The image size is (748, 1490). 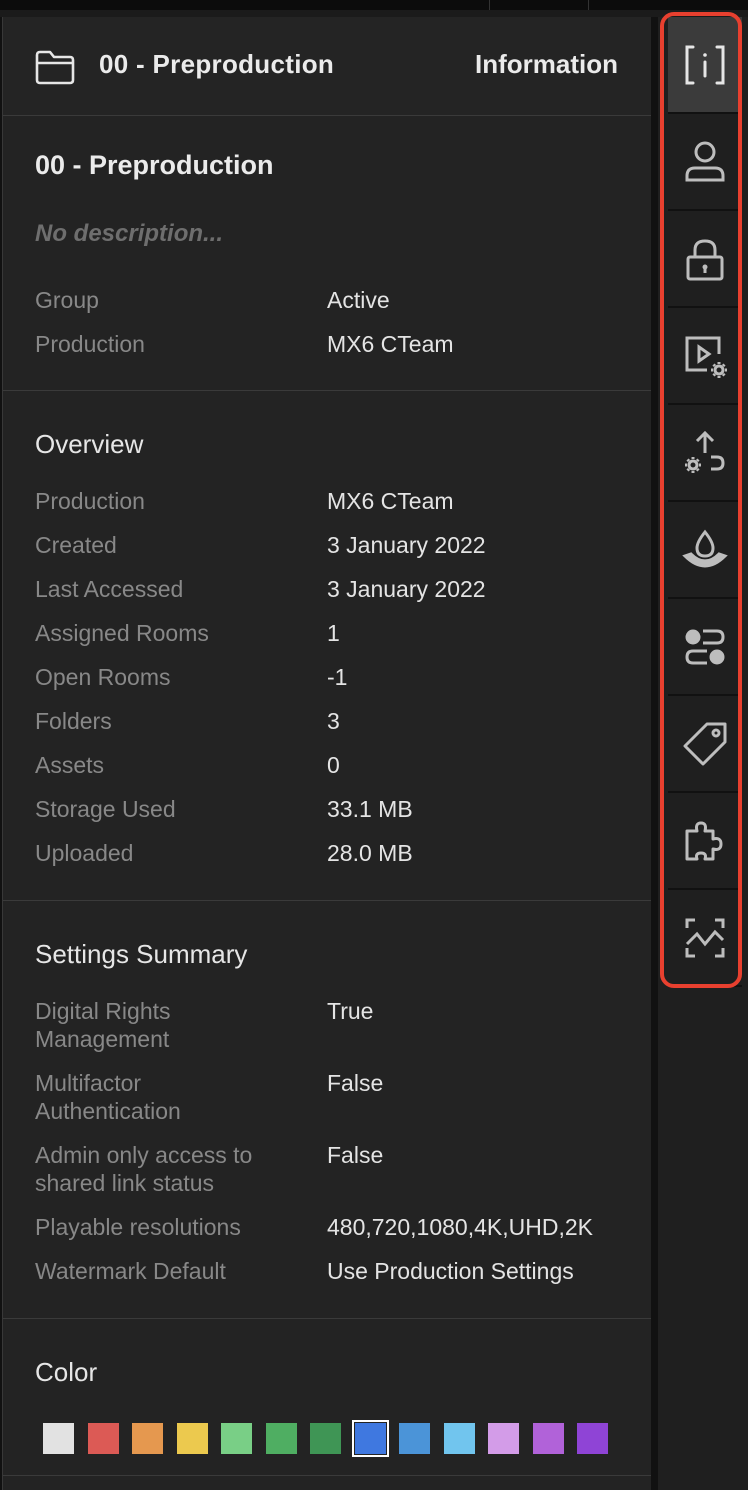 I want to click on puzzle-icon, so click(x=704, y=841).